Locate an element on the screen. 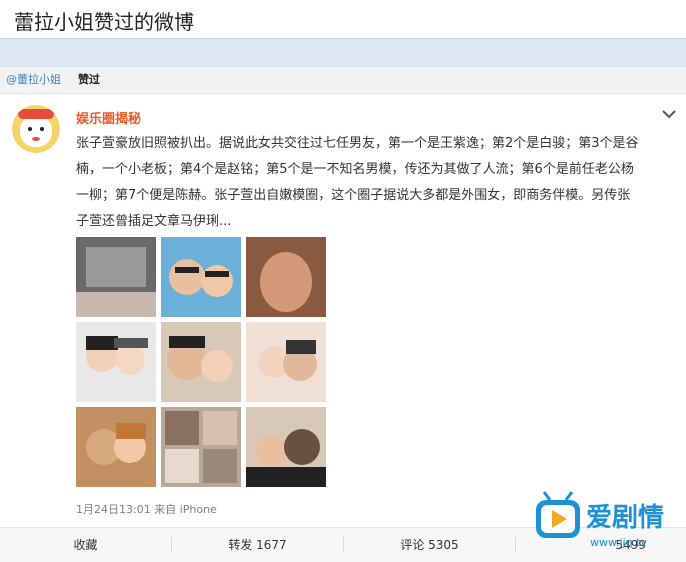 The image size is (686, 562). post-timestamp-link: 1月24日13:01 is located at coordinates (113, 509).